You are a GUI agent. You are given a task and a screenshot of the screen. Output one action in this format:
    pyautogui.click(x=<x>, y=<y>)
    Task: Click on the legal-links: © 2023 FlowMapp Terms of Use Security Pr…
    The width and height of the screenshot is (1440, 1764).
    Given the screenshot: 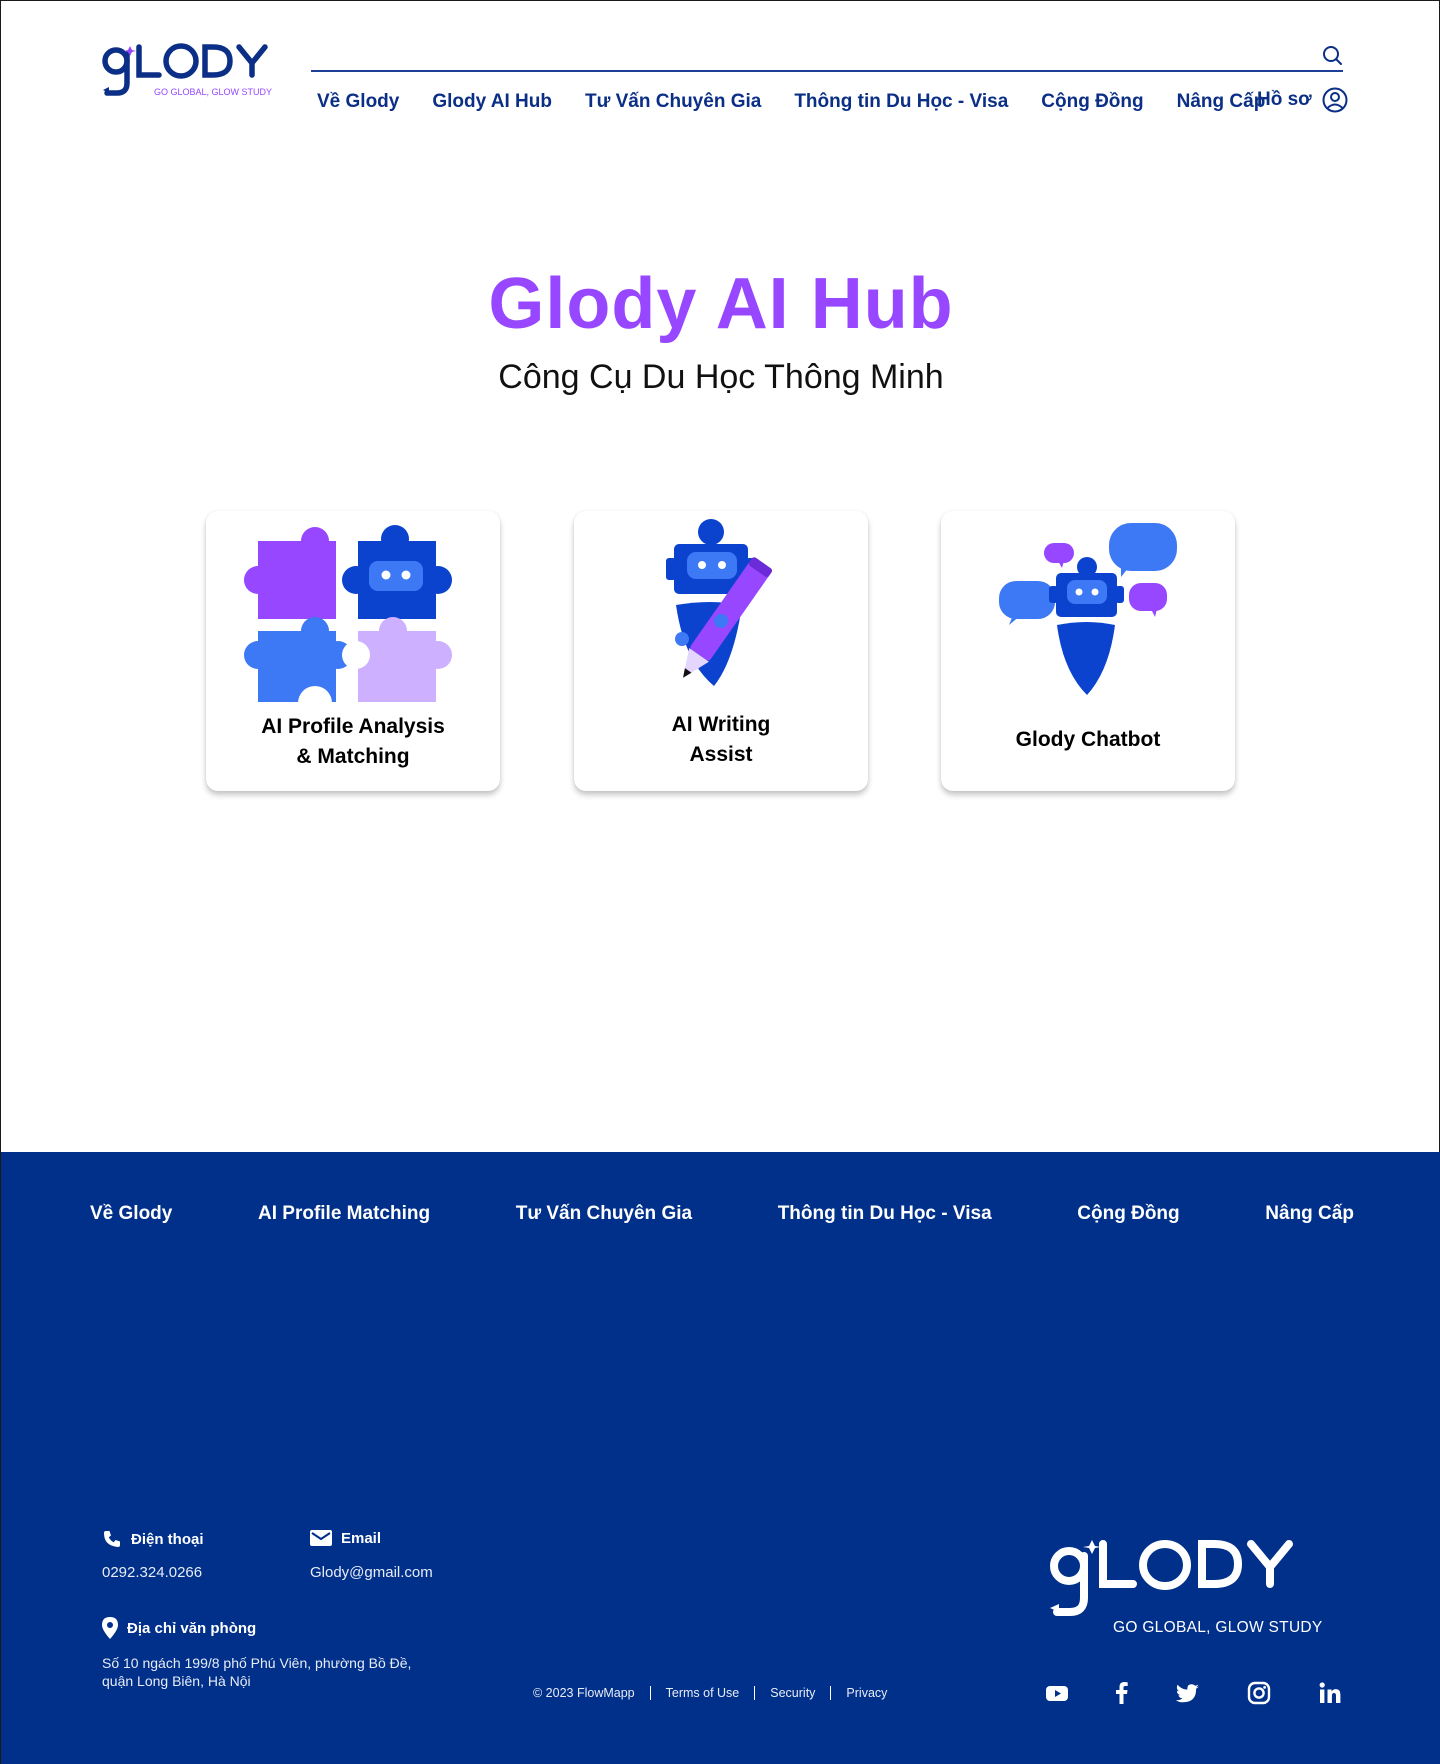 What is the action you would take?
    pyautogui.click(x=710, y=1693)
    